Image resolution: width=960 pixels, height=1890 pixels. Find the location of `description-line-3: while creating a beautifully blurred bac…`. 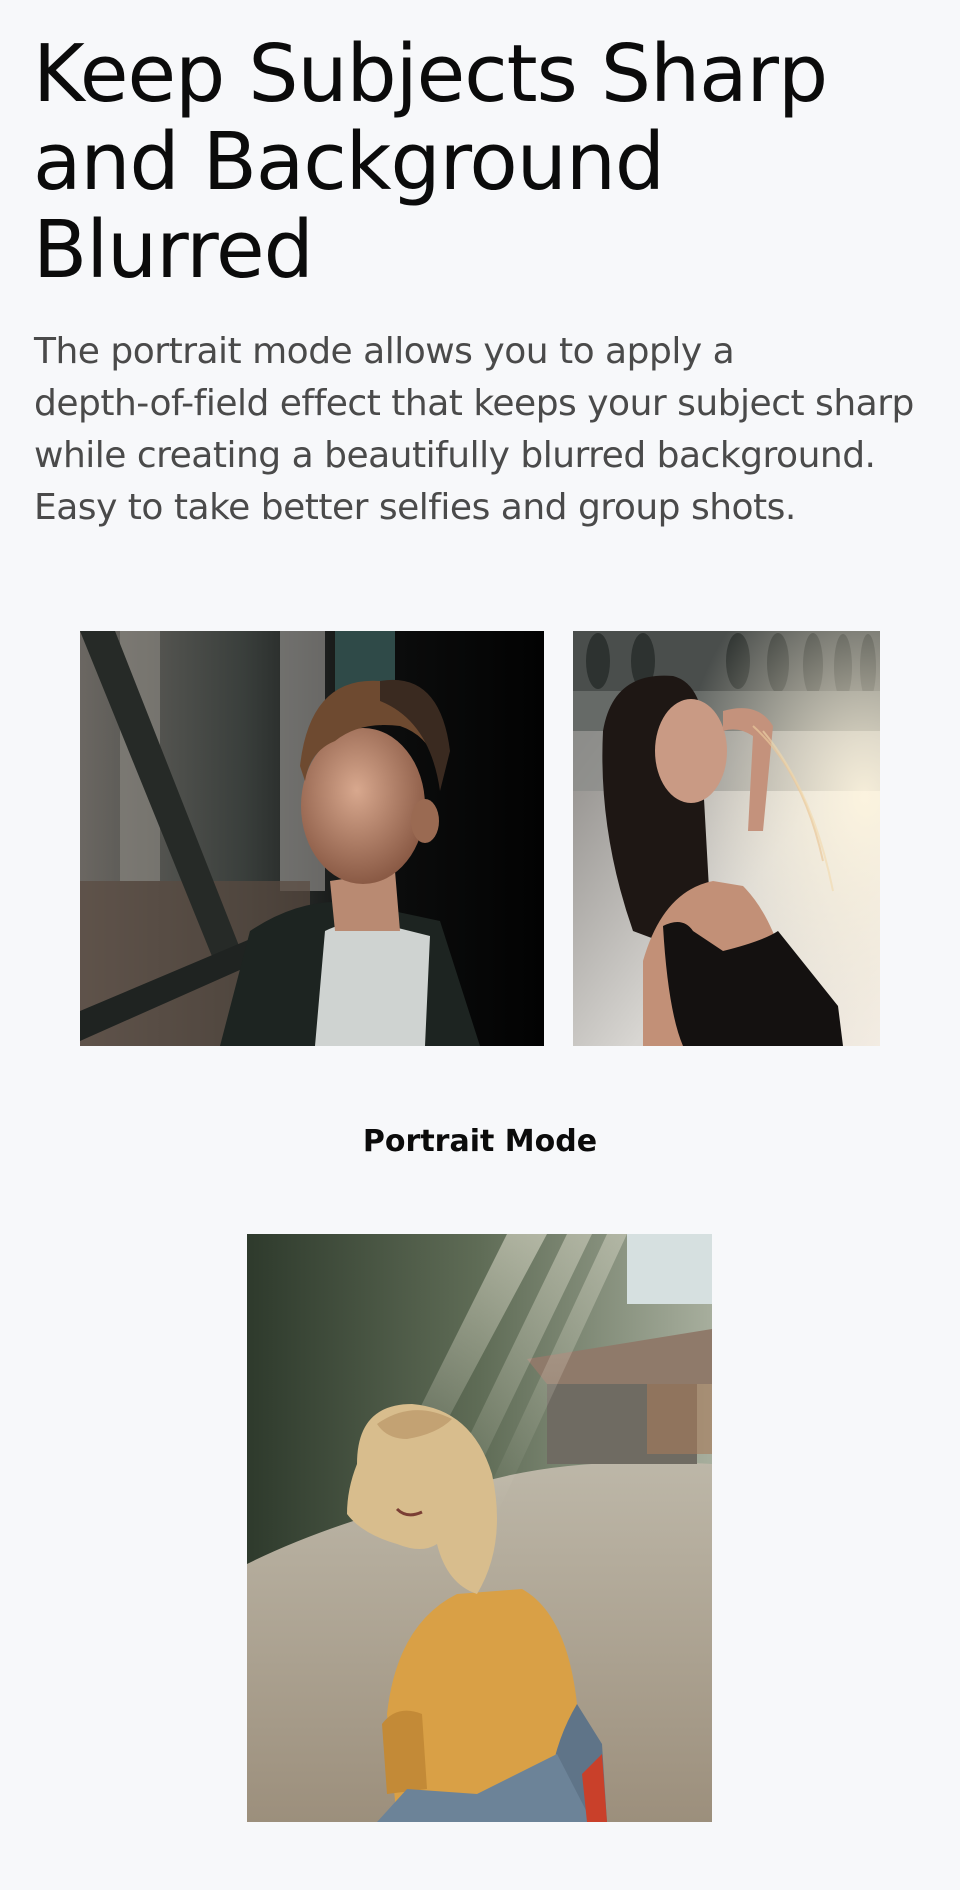

description-line-3: while creating a beautifully blurred bac… is located at coordinates (455, 455).